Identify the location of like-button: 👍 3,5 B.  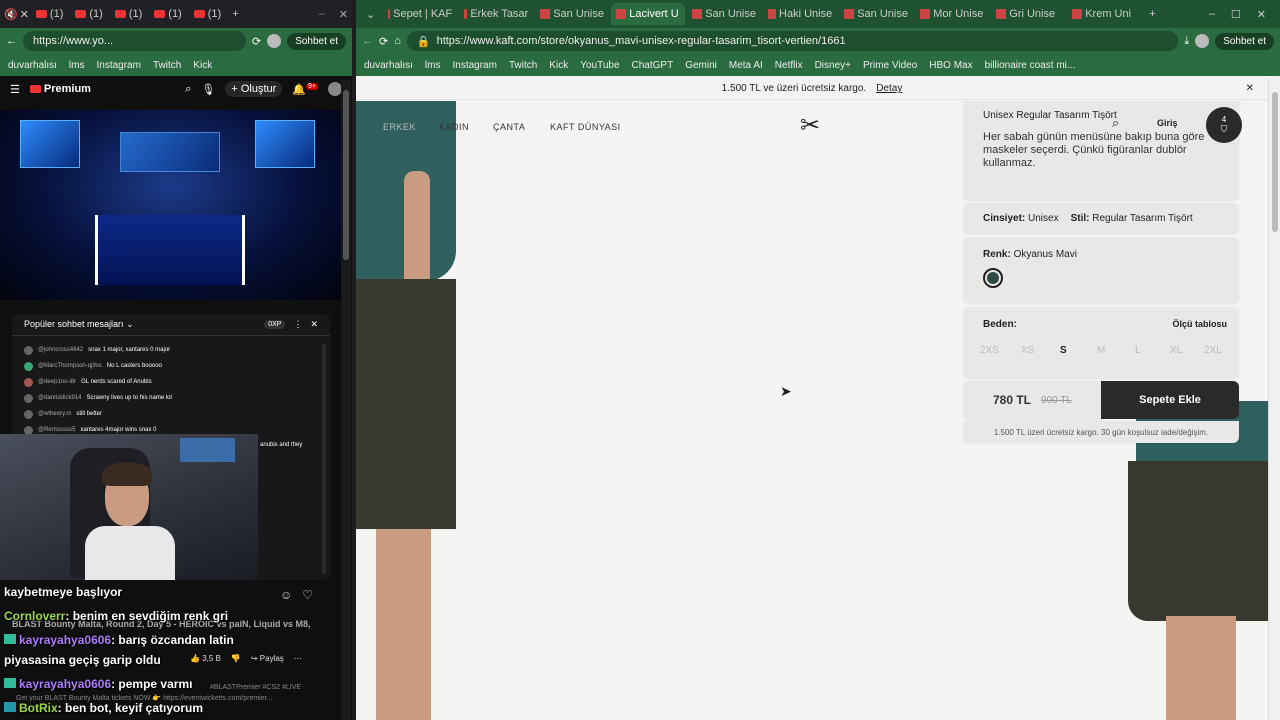
(205, 658).